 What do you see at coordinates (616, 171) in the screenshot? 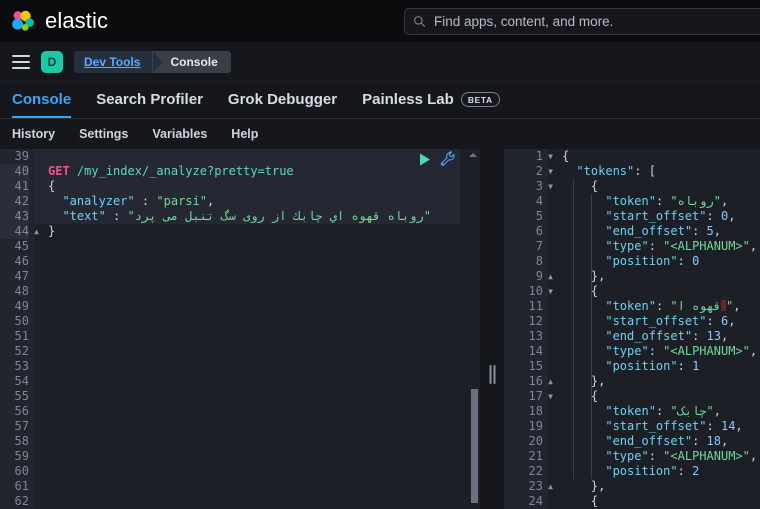
I see `response-line: "tokens": [` at bounding box center [616, 171].